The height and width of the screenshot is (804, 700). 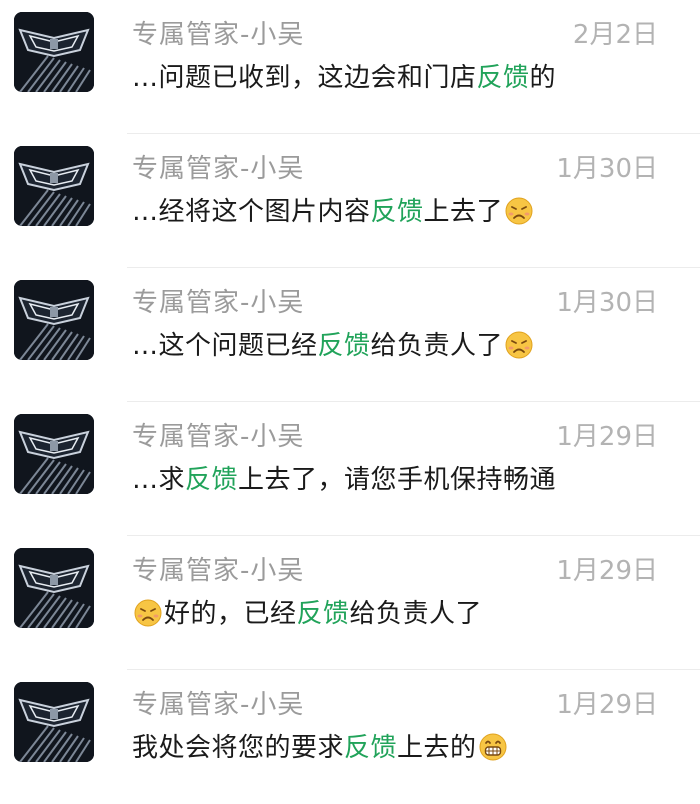 I want to click on message-preview: 我处会将您的要求反馈上去的, so click(x=320, y=748).